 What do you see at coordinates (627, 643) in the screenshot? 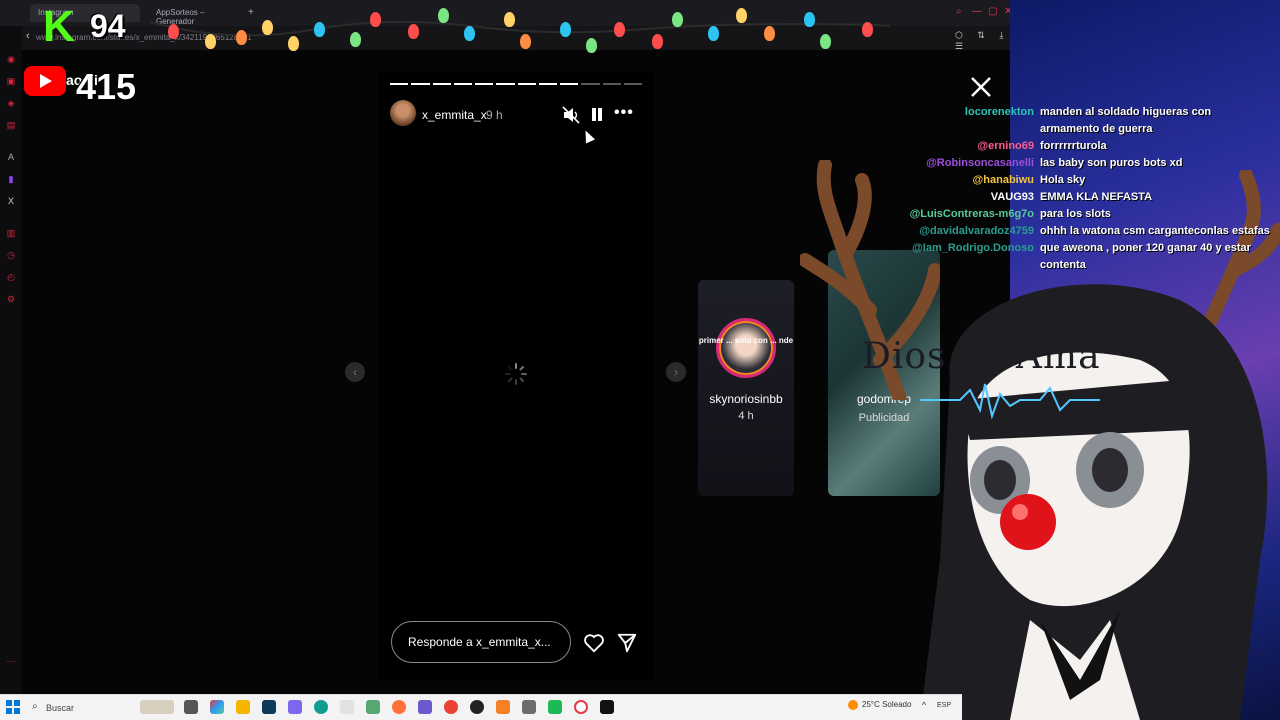
I see `send-icon` at bounding box center [627, 643].